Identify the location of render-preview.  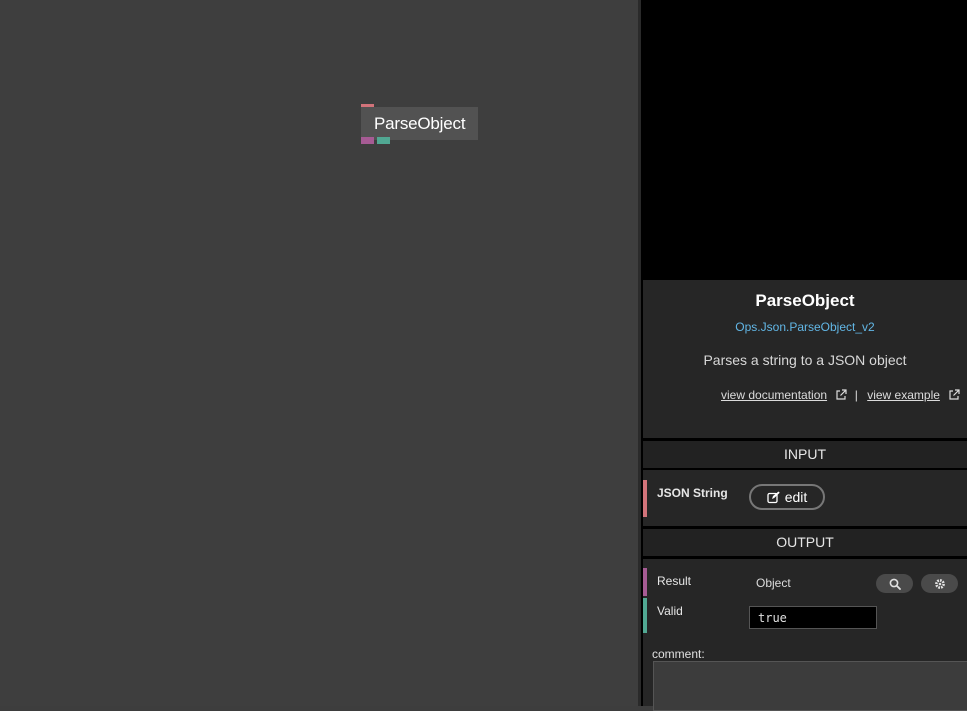
(804, 139).